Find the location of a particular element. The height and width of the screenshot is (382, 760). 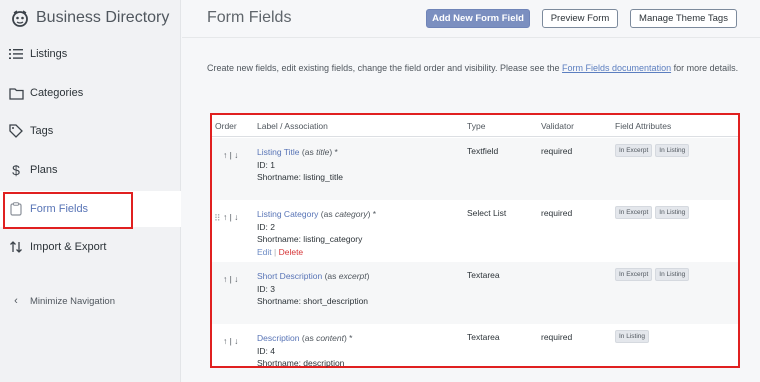

sidebar-item-listings: Listings is located at coordinates (90, 54).